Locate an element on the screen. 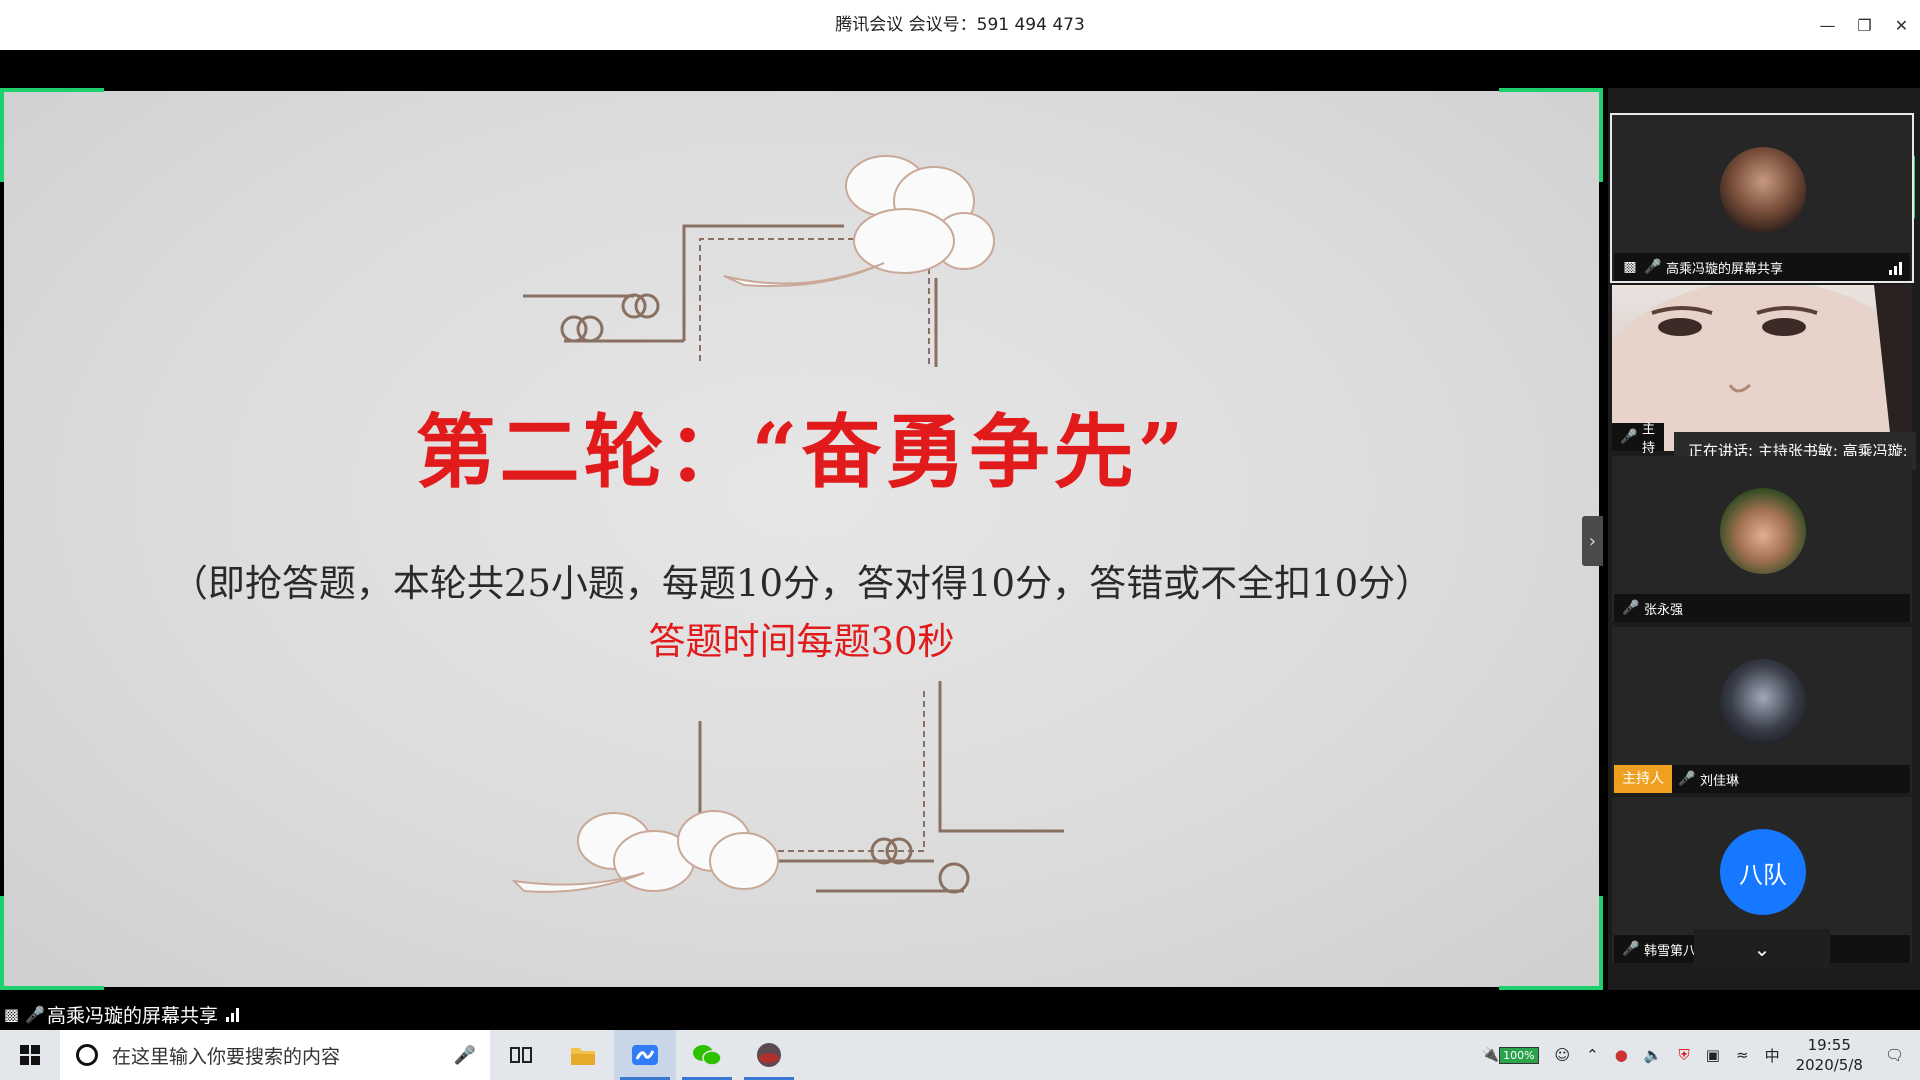 This screenshot has height=1080, width=1920. slide-heading: 第二轮：“奋勇争先” is located at coordinates (801, 452).